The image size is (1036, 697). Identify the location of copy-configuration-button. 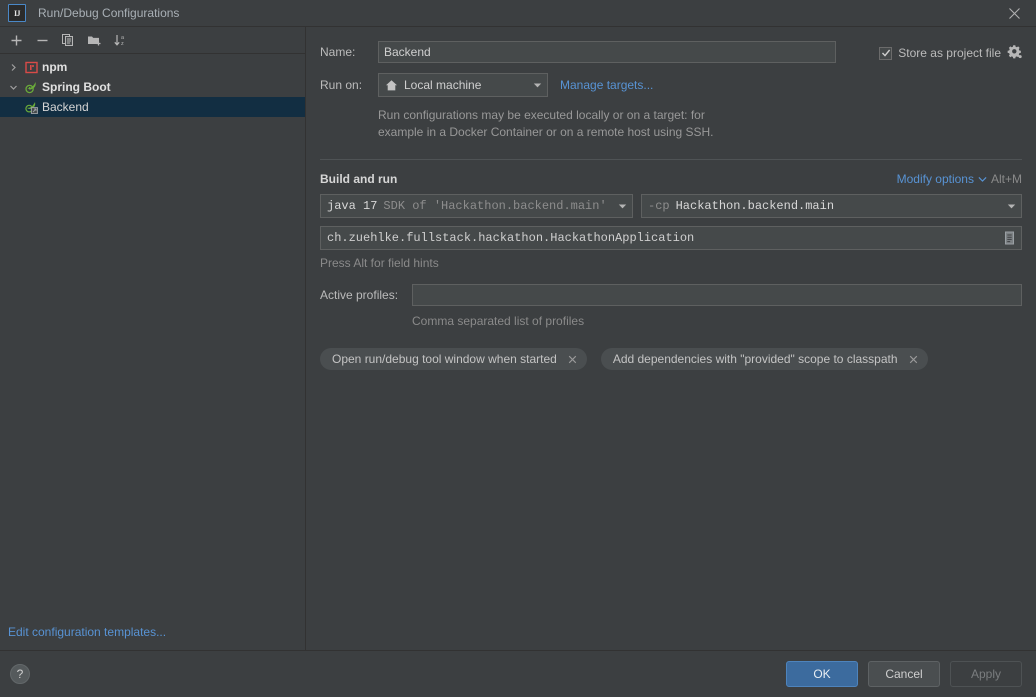
(68, 40).